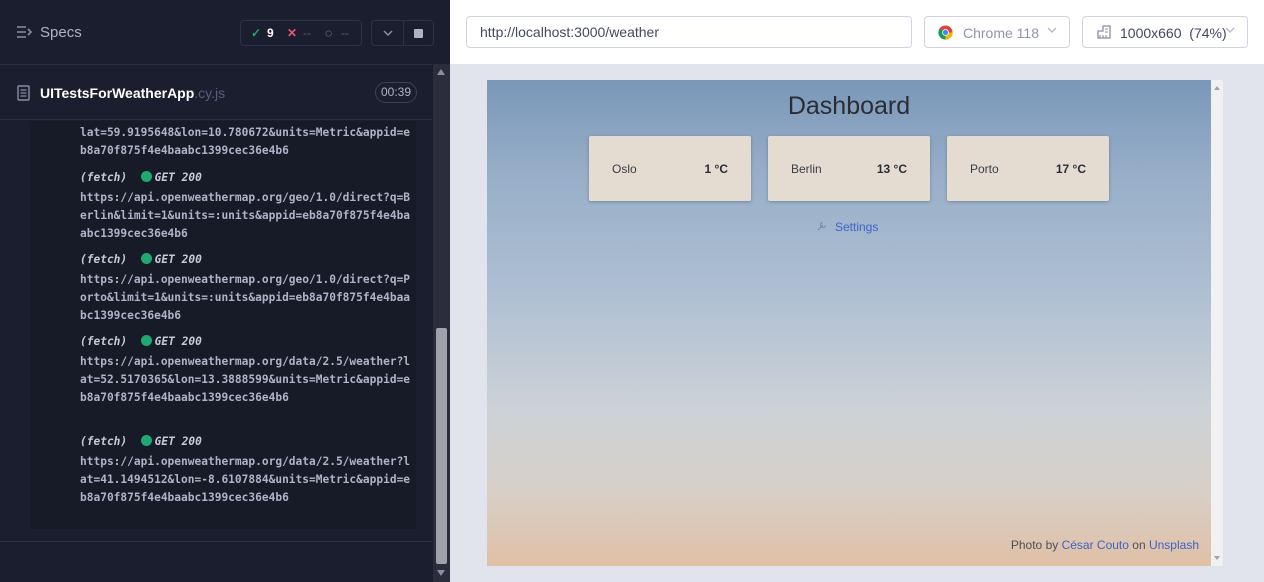  What do you see at coordinates (301, 33) in the screenshot?
I see `test-stats: ✓ 9 ✕ -- ◌ --` at bounding box center [301, 33].